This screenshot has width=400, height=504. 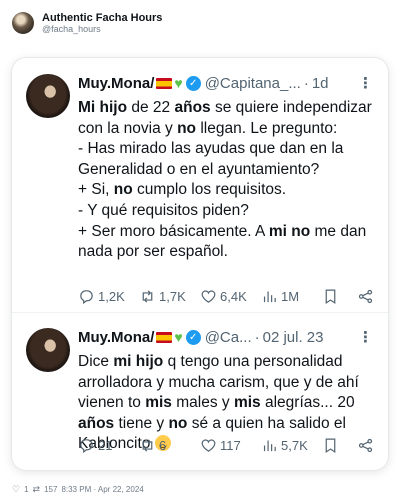 I want to click on reply-count: 21, so click(x=105, y=445).